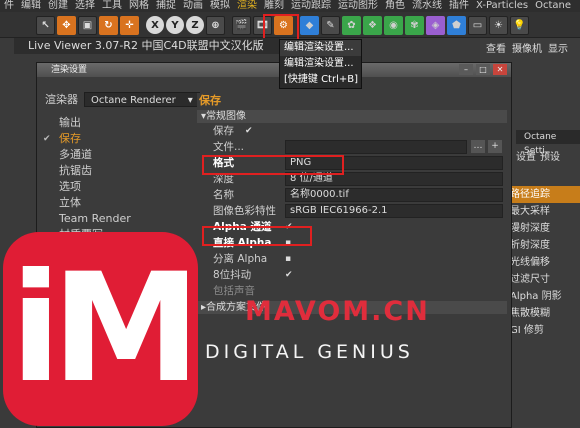 This screenshot has height=428, width=580. What do you see at coordinates (193, 6) in the screenshot?
I see `menu-animate: 动画` at bounding box center [193, 6].